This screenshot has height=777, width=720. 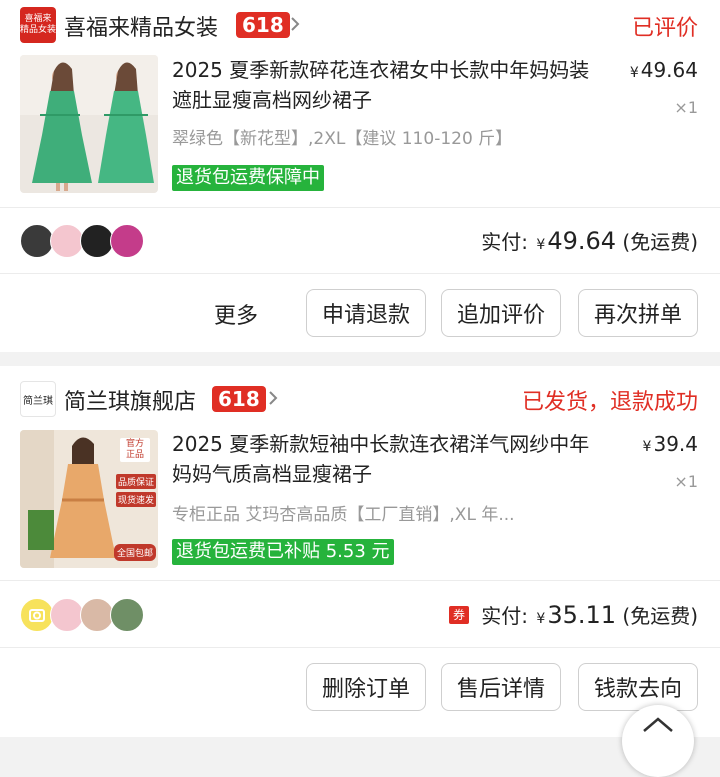 I want to click on order-status: 已发货，退款成功, so click(x=609, y=402).